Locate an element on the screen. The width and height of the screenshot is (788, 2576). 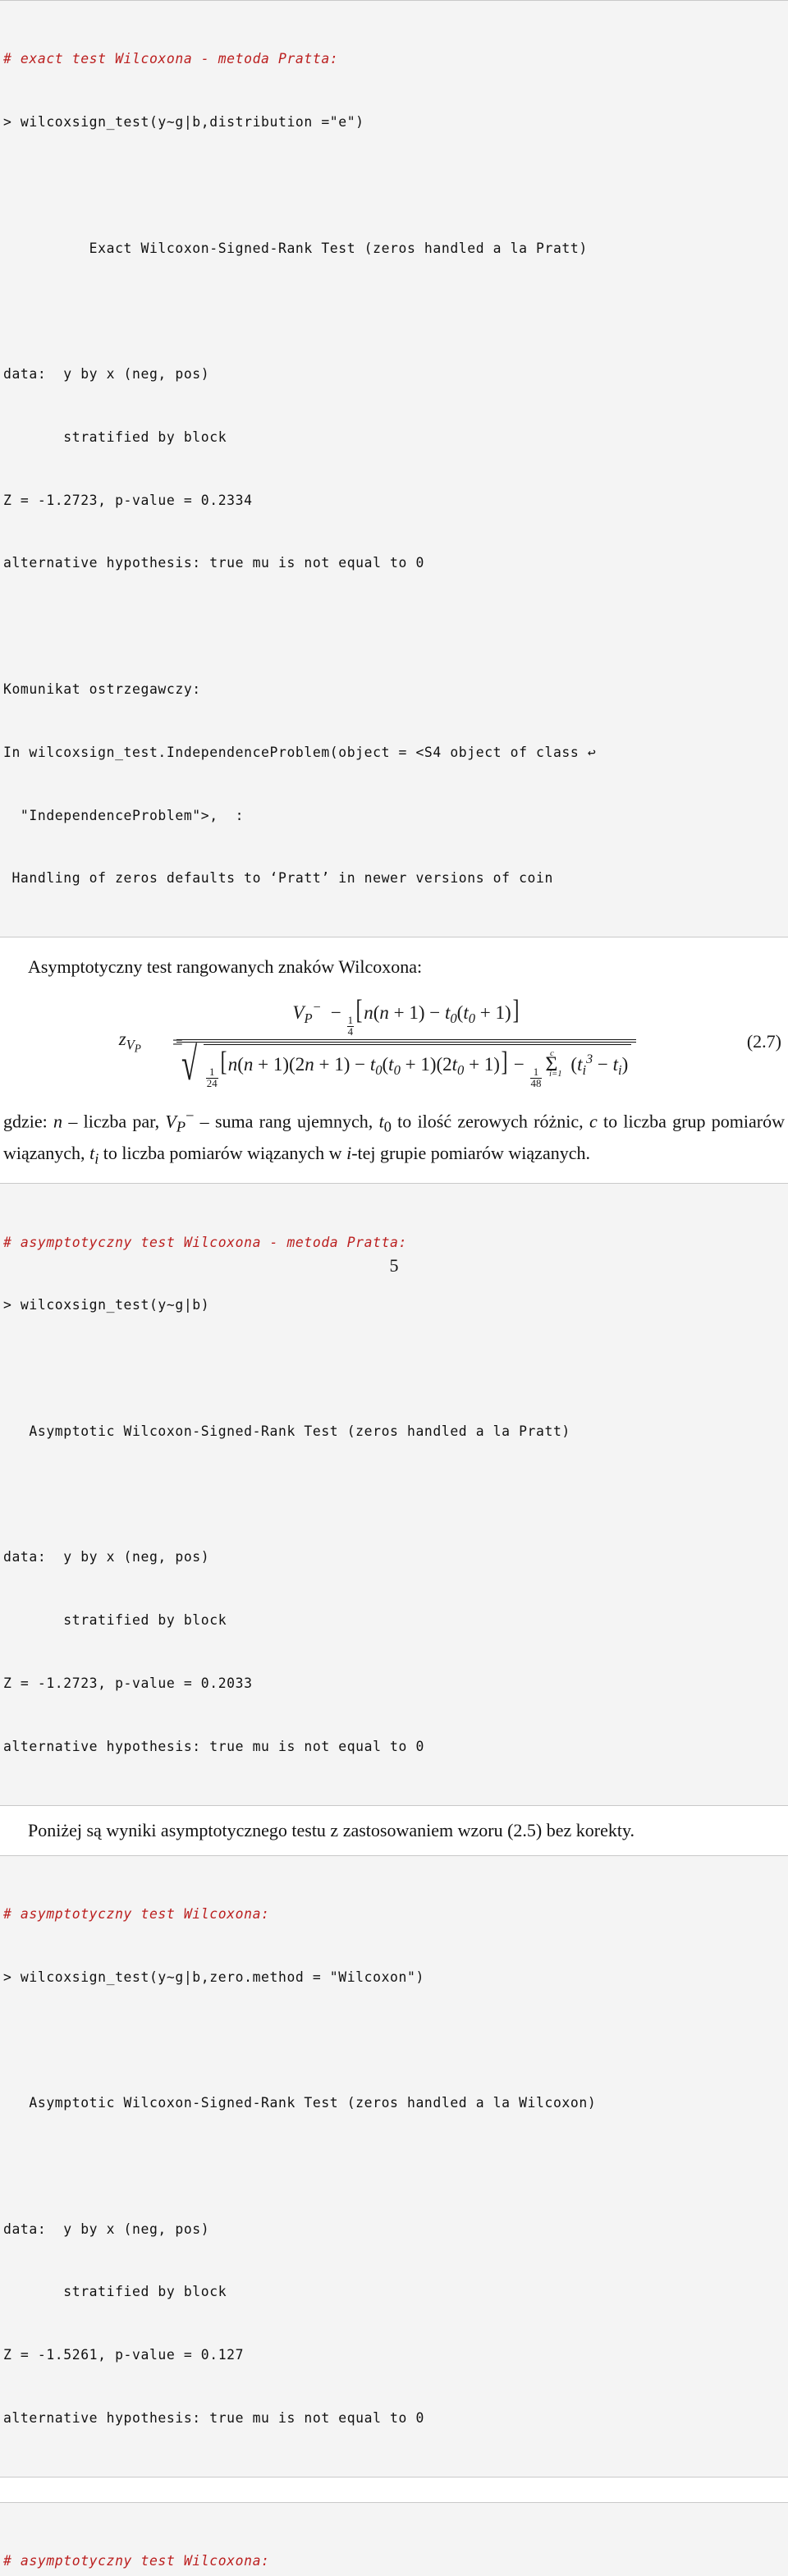
equation-numerator: VP− − 1 4 [n(n + 1) − t0(t0 + 1)] is located at coordinates (406, 1016).